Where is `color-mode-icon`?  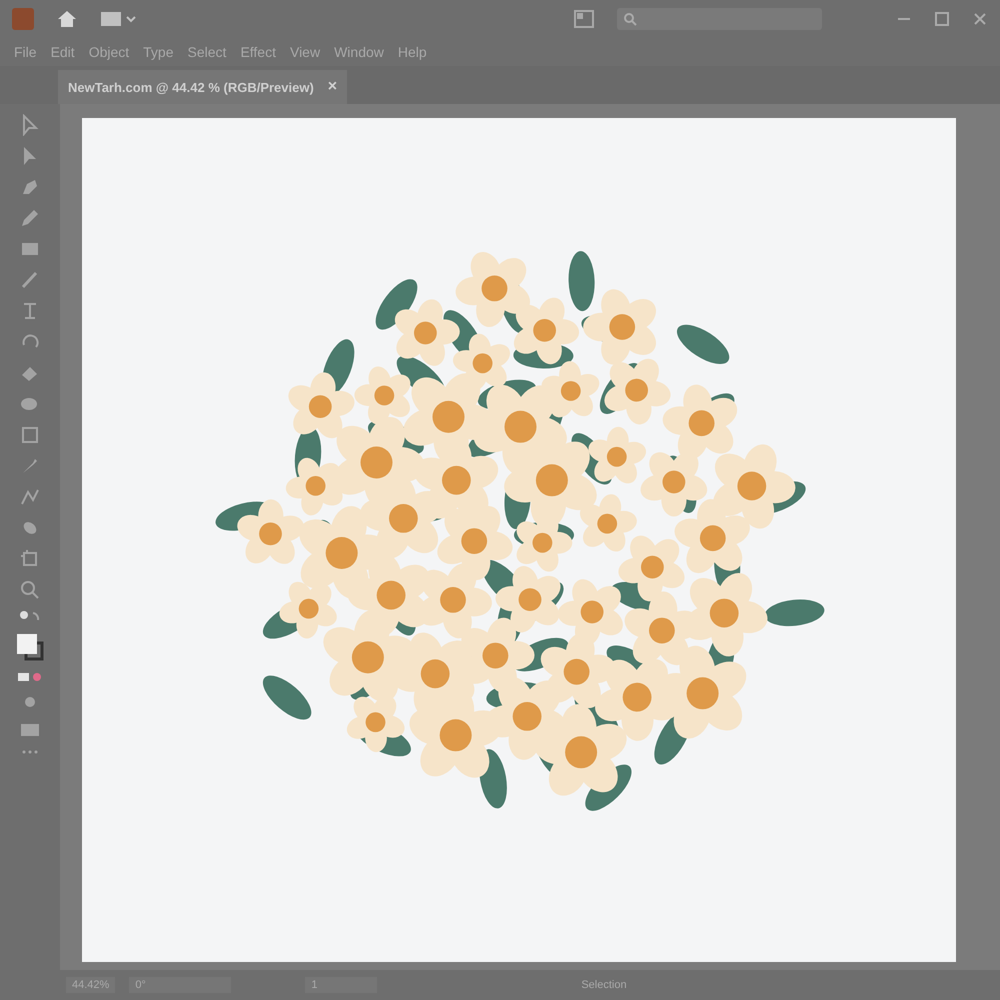 color-mode-icon is located at coordinates (30, 677).